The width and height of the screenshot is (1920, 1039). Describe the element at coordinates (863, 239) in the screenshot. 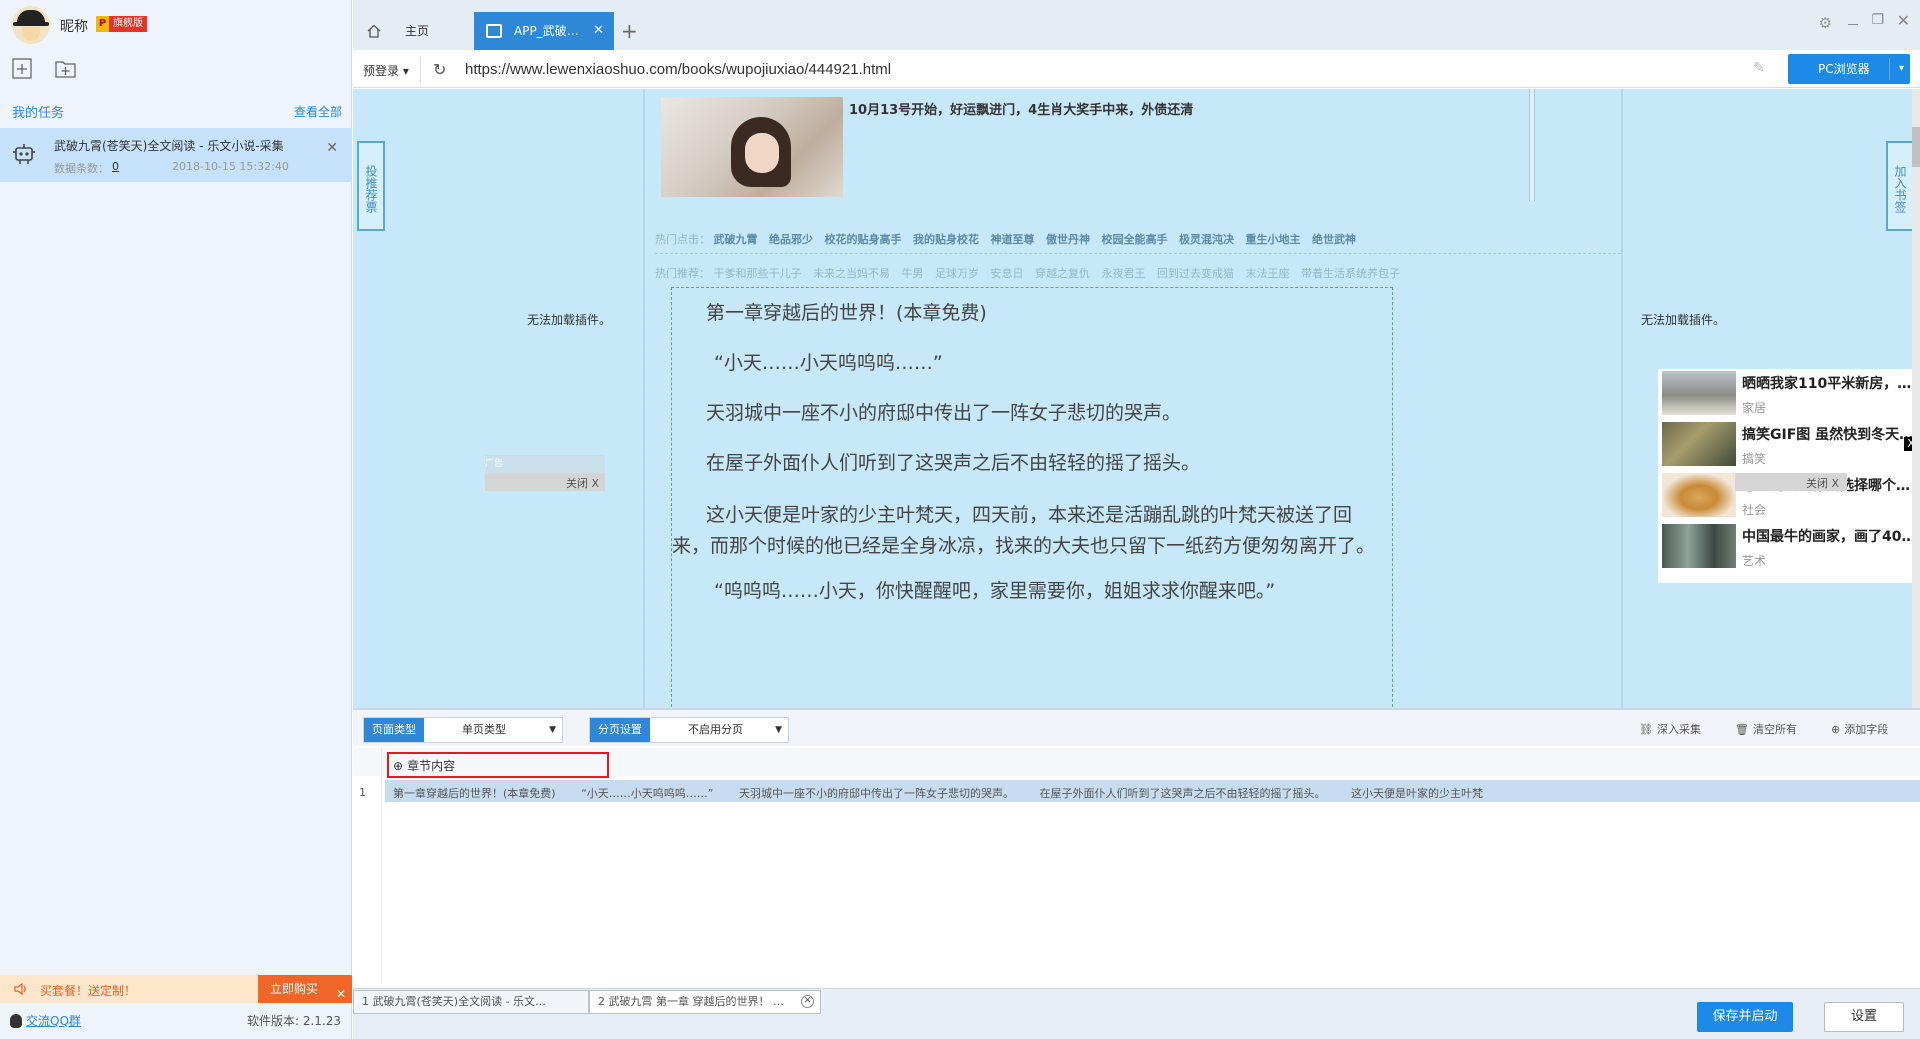

I see `hot-link: 校花的贴身高手` at that location.